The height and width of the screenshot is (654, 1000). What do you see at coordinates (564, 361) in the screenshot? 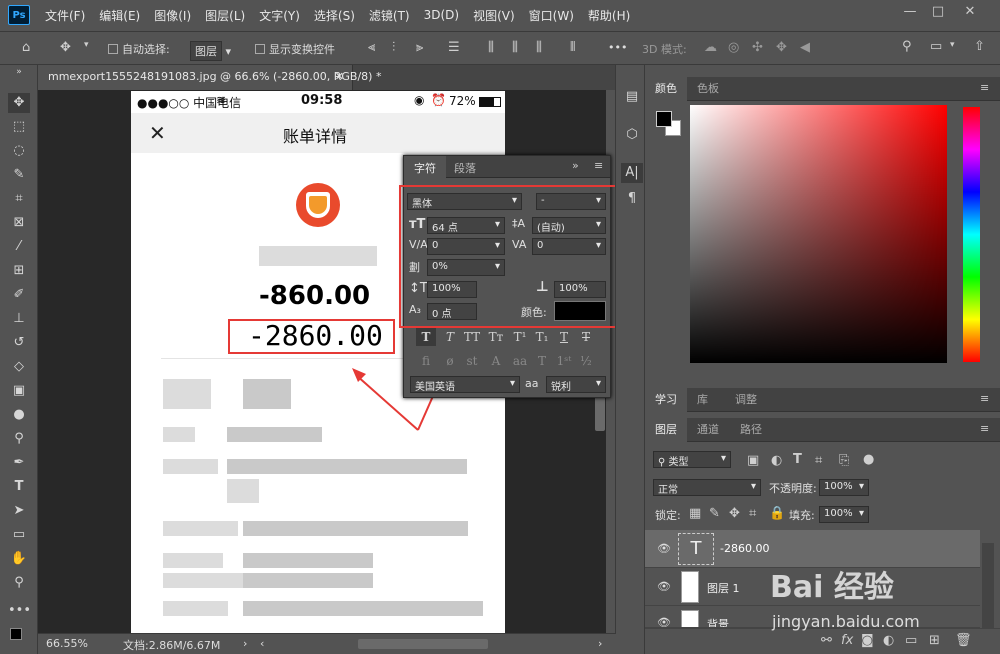
I see `ordinals-button: 1ˢᵗ` at bounding box center [564, 361].